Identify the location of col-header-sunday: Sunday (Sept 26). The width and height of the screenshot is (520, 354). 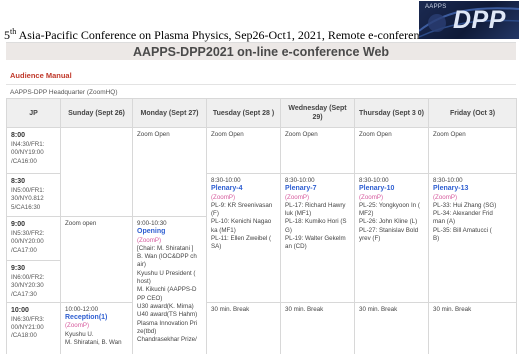
(96, 113).